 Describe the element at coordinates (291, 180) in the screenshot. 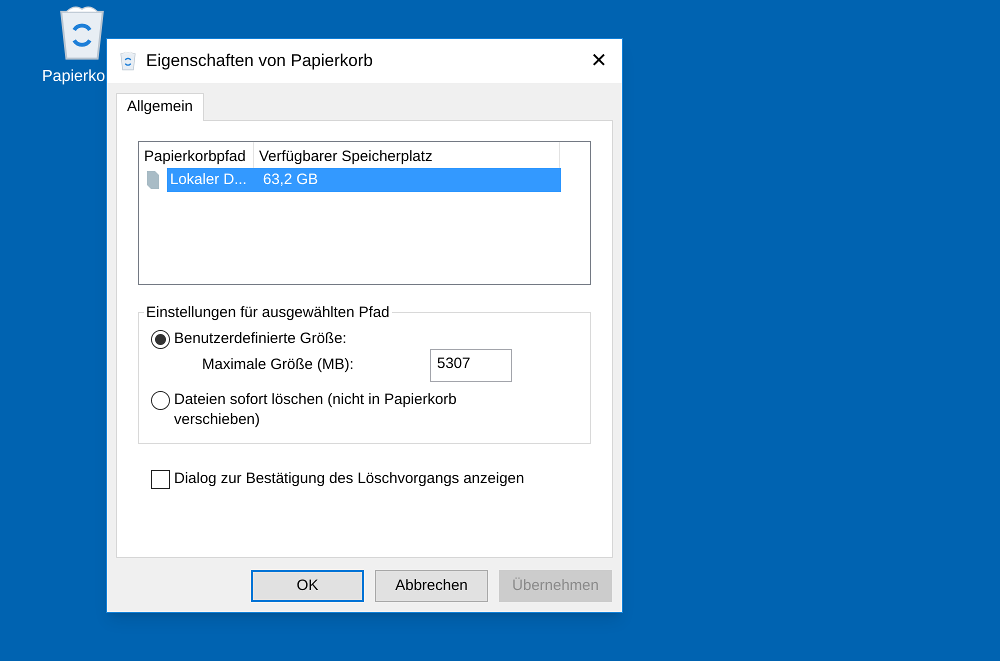

I see `list-cell-text: 63,2 GB` at that location.